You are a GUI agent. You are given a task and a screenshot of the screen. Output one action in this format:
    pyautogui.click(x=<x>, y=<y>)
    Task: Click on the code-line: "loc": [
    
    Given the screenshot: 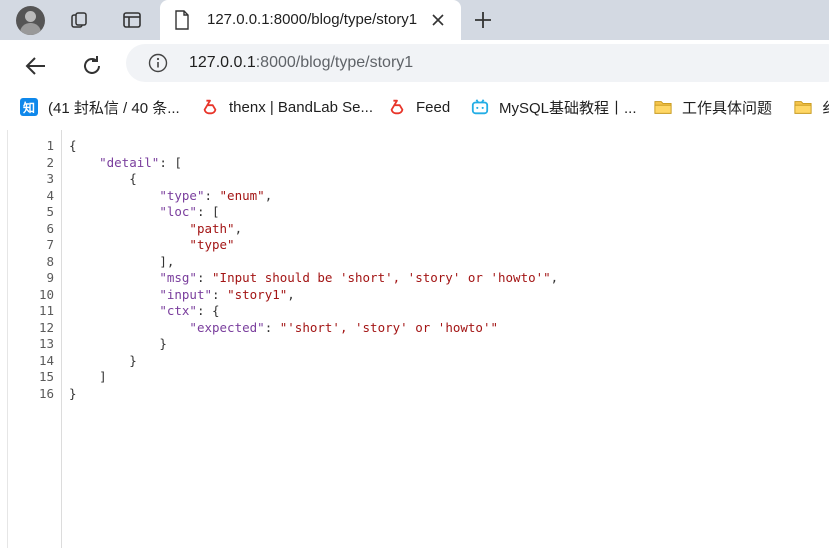 What is the action you would take?
    pyautogui.click(x=189, y=211)
    